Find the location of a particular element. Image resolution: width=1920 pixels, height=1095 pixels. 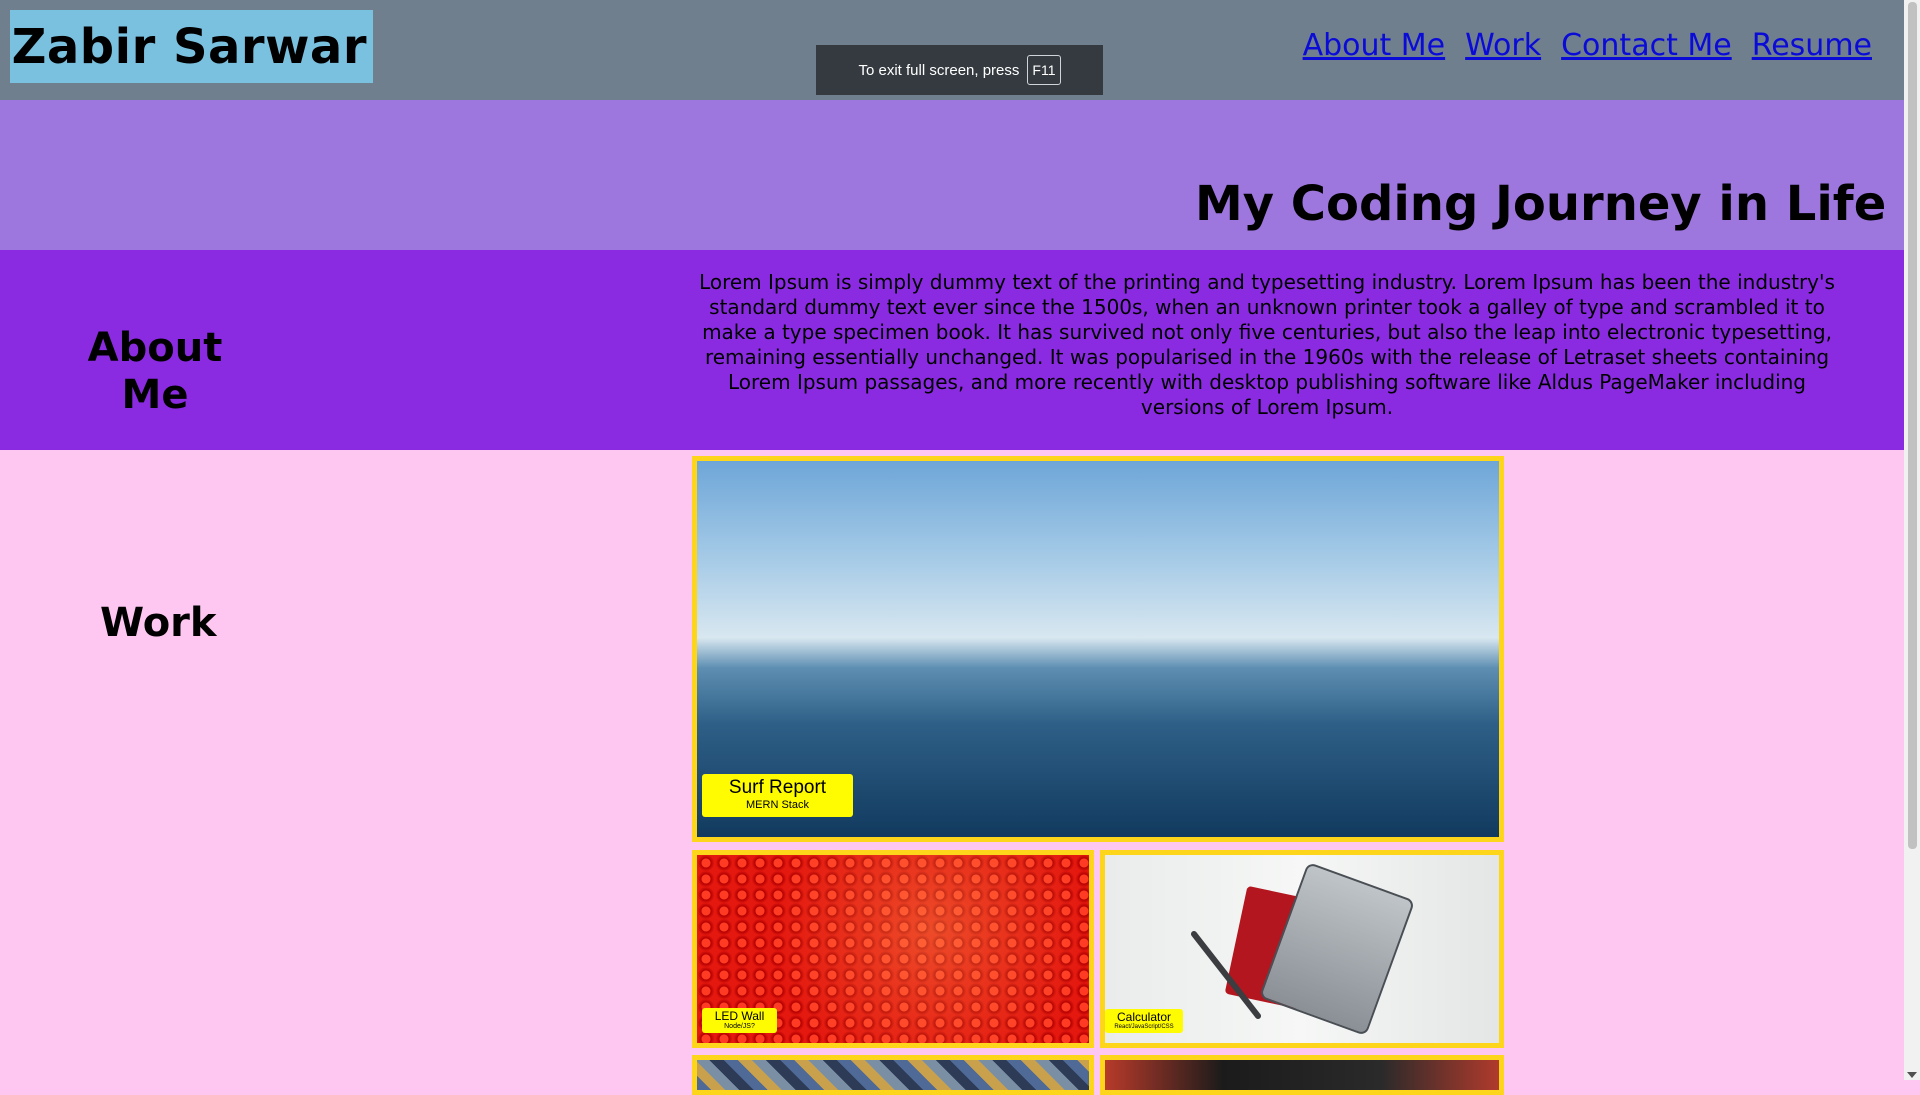

project-title: LED Wall is located at coordinates (739, 1016).